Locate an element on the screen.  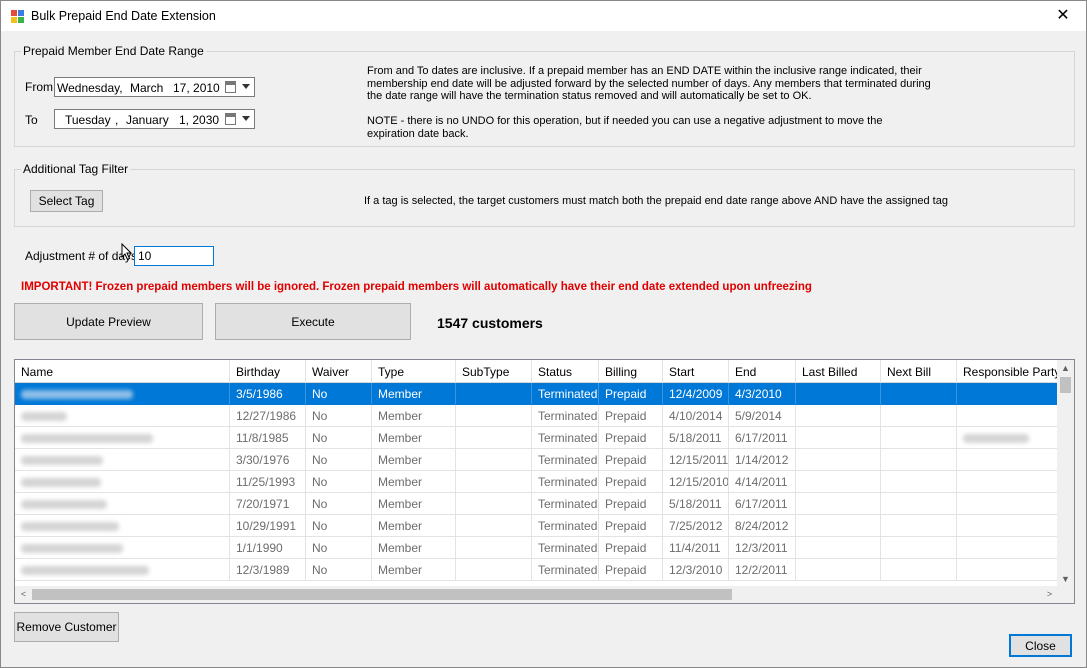
column-header-birthday: Birthday is located at coordinates (268, 371).